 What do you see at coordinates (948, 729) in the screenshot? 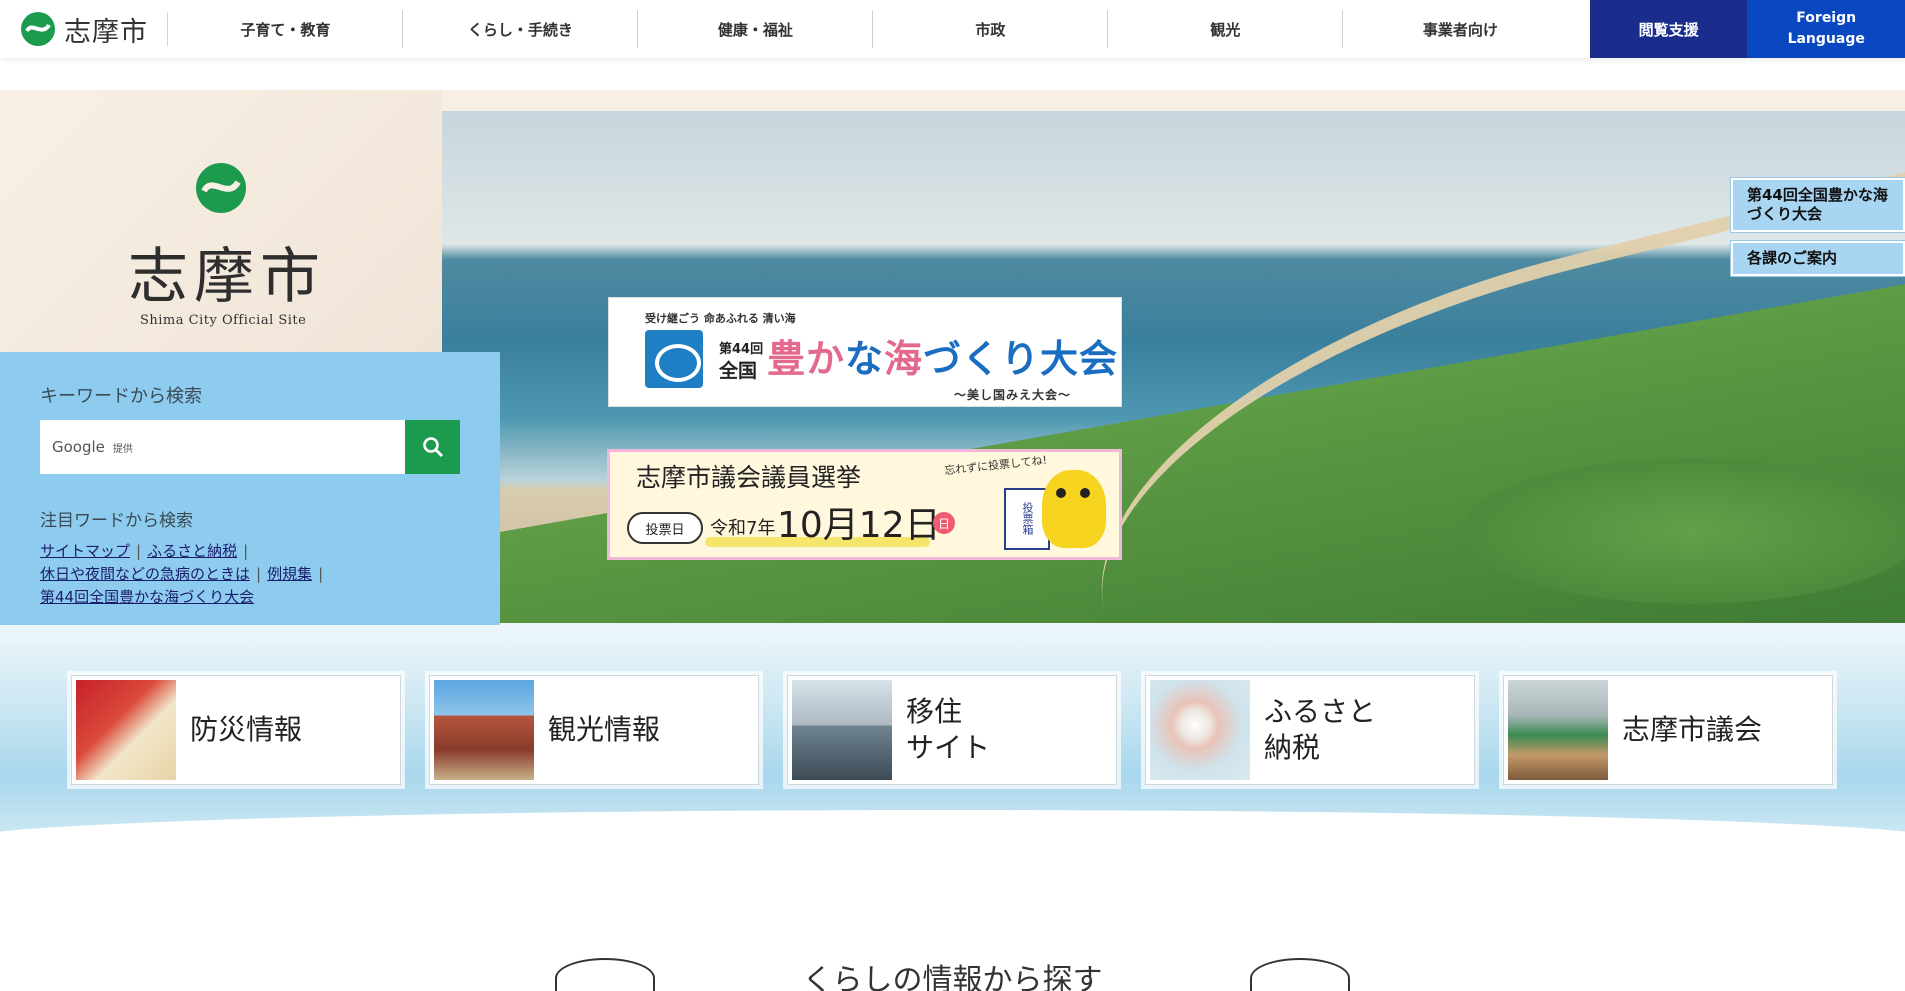
I see `card-label: 移住 サイト` at bounding box center [948, 729].